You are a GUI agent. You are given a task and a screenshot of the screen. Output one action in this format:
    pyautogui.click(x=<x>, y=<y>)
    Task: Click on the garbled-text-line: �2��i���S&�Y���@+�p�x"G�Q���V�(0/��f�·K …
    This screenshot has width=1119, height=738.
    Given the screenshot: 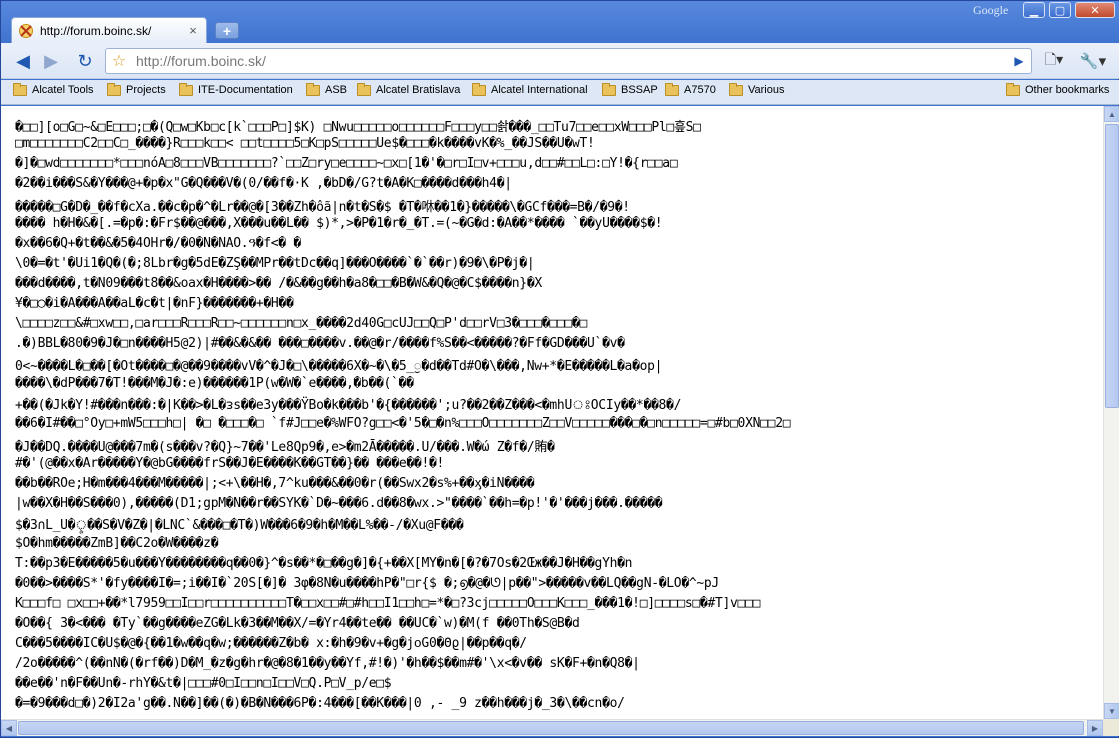 What is the action you would take?
    pyautogui.click(x=263, y=183)
    